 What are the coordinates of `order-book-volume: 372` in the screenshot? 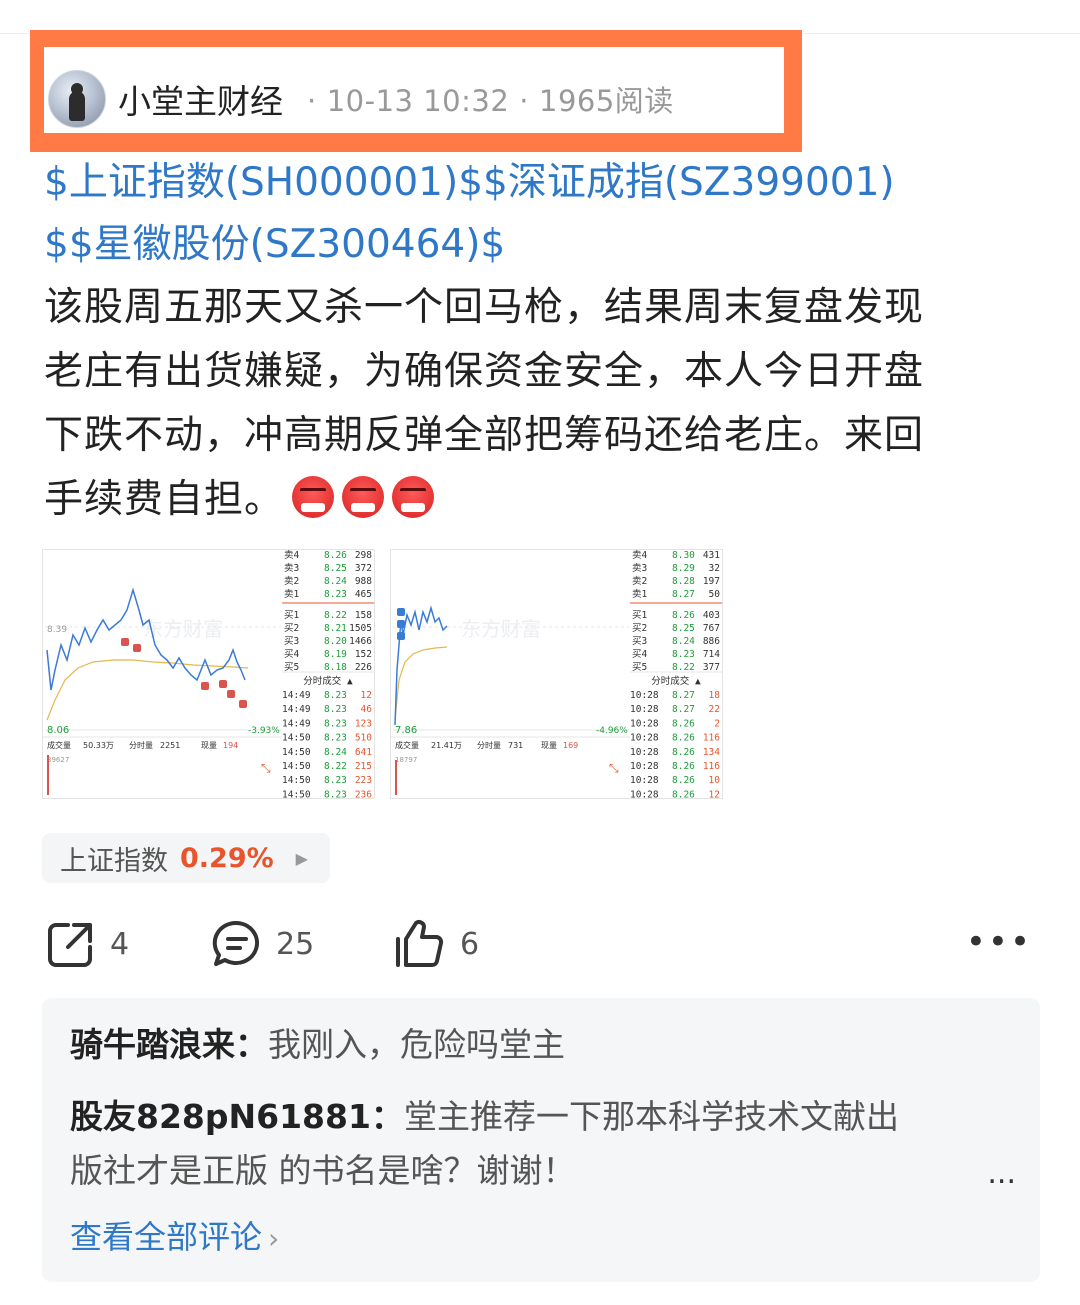 It's located at (363, 568).